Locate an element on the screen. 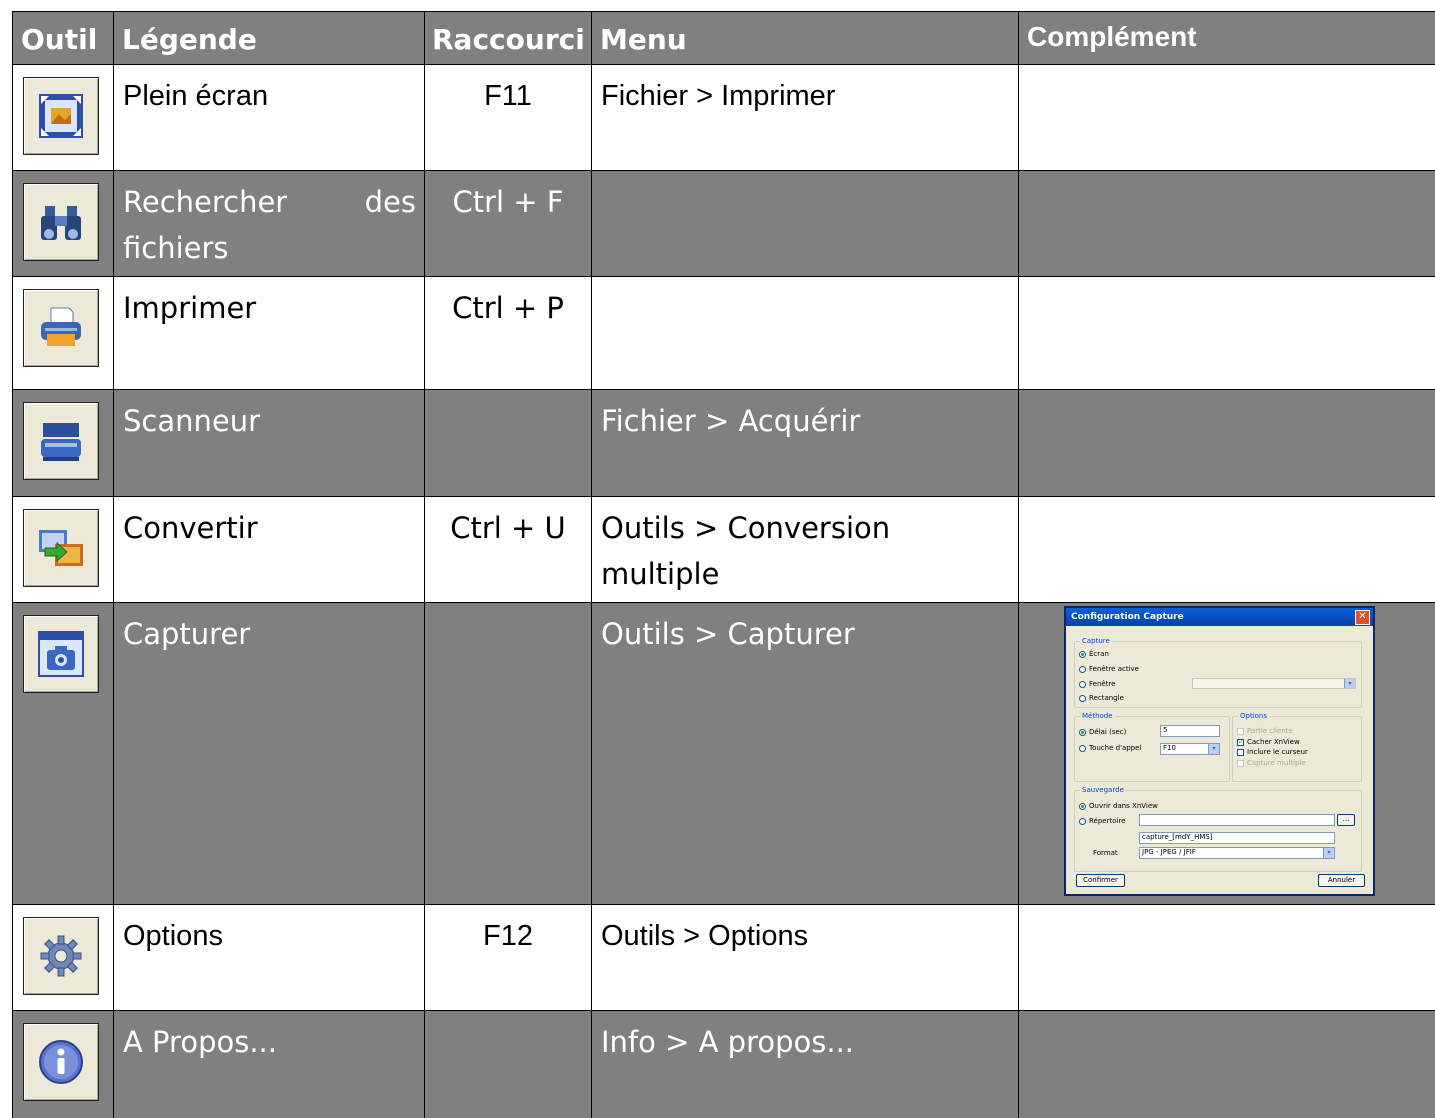  legend-cell: Options is located at coordinates (269, 957).